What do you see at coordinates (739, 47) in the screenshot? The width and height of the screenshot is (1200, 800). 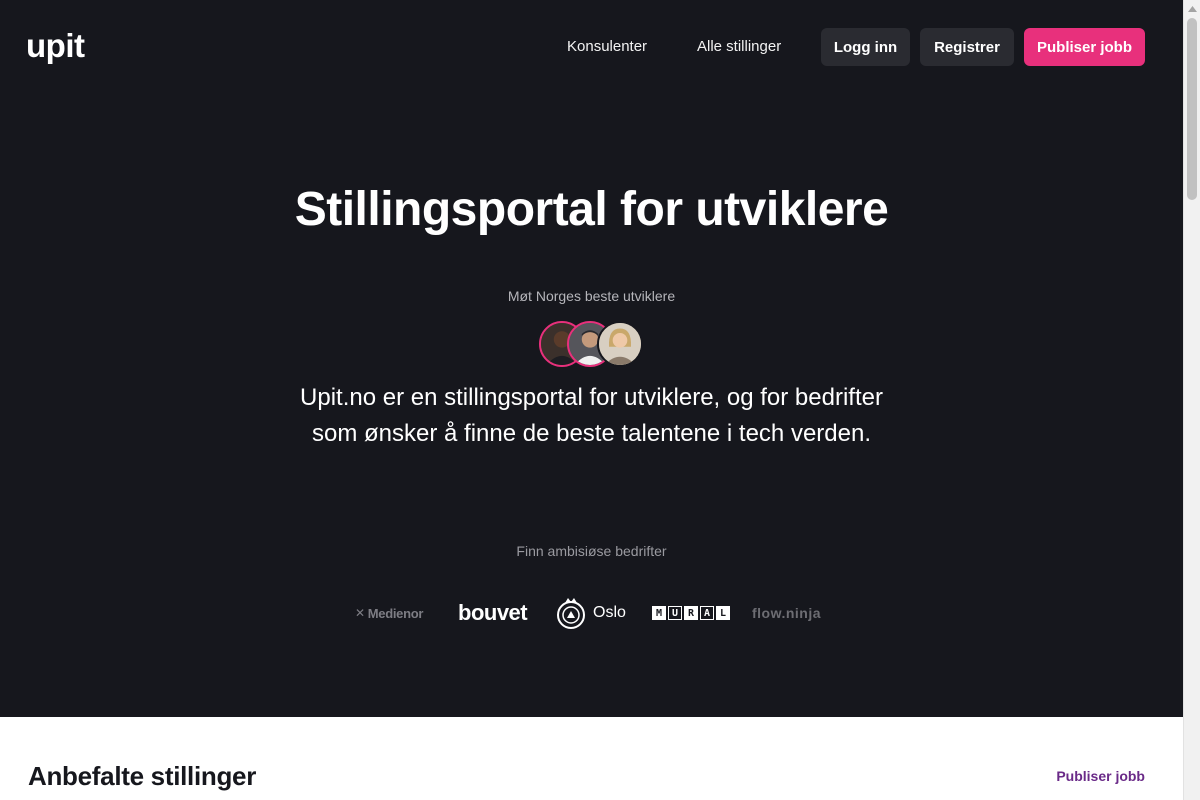 I see `nav-link-alle-stillinger: Alle stillinger` at bounding box center [739, 47].